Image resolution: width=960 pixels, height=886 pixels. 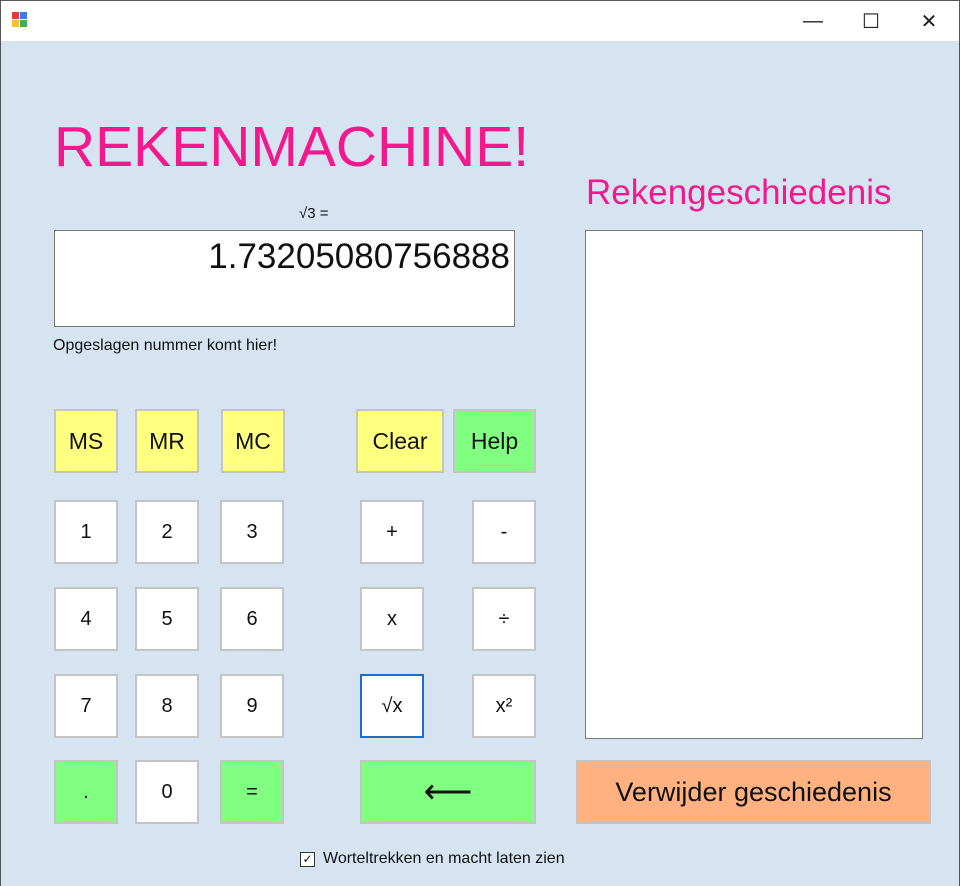 I want to click on clear-history-button: Verwijder geschiedenis, so click(x=753, y=792).